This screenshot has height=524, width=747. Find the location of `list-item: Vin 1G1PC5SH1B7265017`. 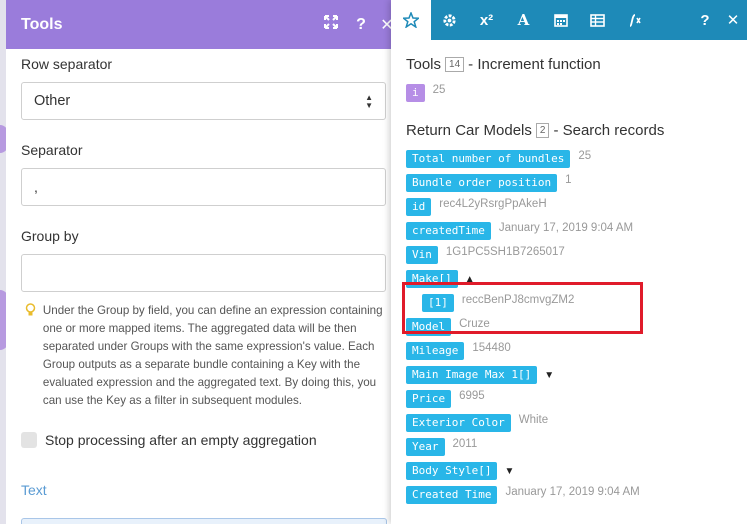

list-item: Vin 1G1PC5SH1B7265017 is located at coordinates (576, 255).